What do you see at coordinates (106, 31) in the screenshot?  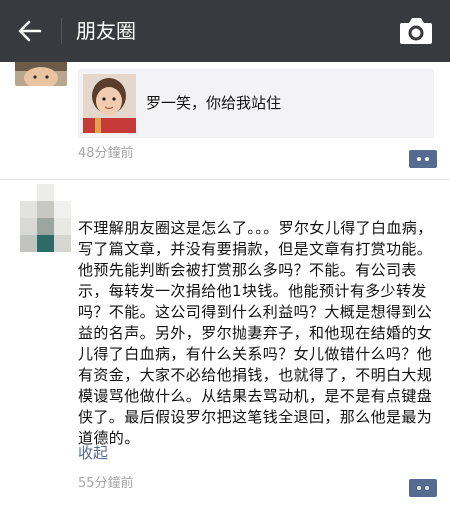 I see `page-title: 朋友圈` at bounding box center [106, 31].